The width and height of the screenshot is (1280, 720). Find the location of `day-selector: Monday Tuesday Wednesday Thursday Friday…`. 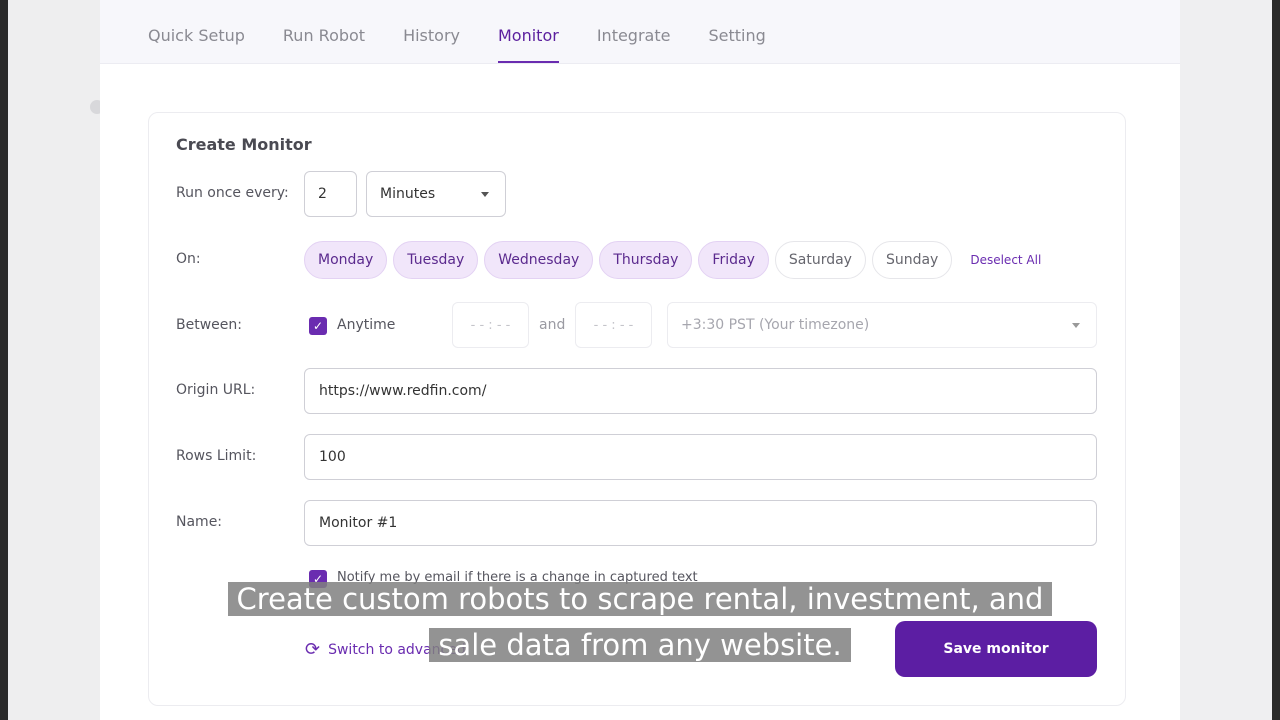

day-selector: Monday Tuesday Wednesday Thursday Friday… is located at coordinates (672, 260).